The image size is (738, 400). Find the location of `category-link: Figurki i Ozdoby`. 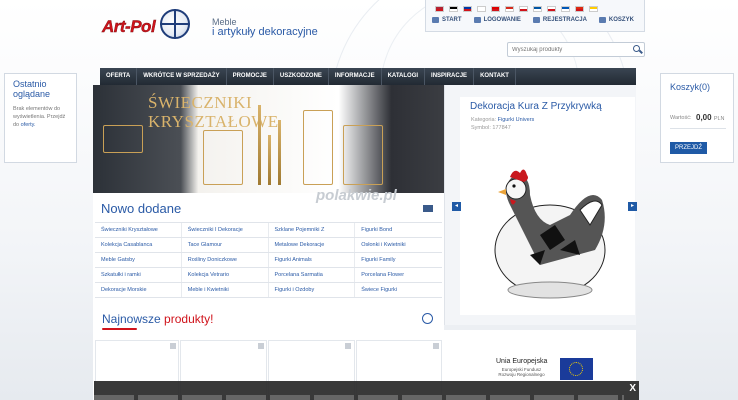

category-link: Figurki i Ozdoby is located at coordinates (312, 290).